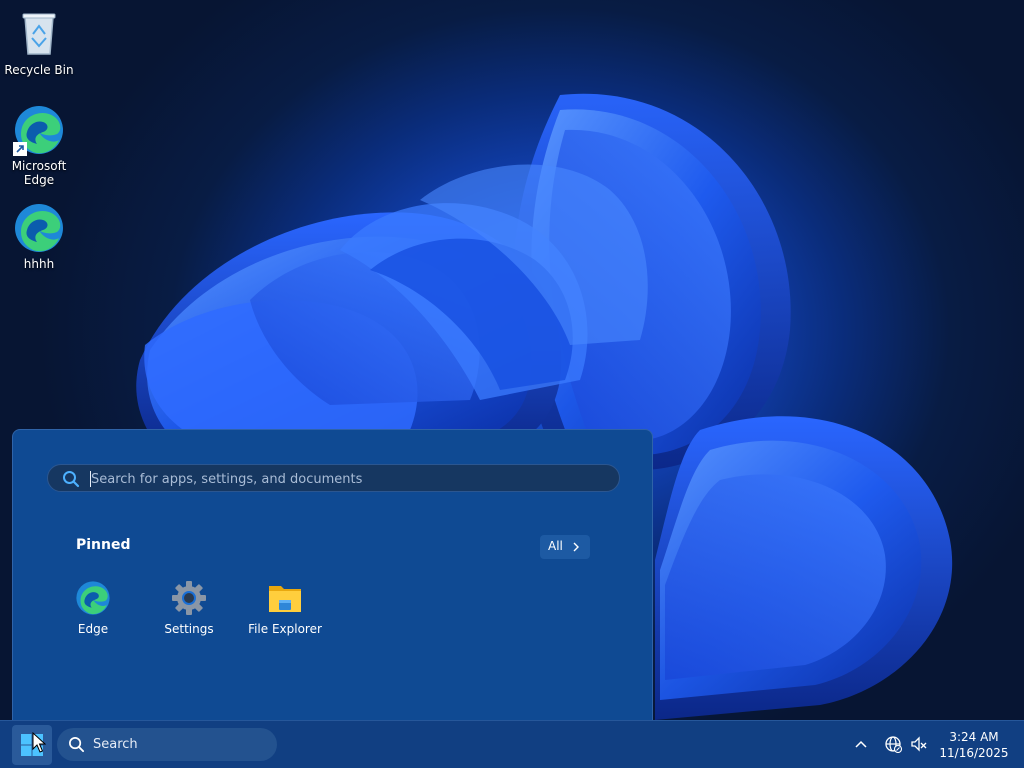 Image resolution: width=1024 pixels, height=768 pixels. What do you see at coordinates (974, 753) in the screenshot?
I see `clock-date: 11/16/2025` at bounding box center [974, 753].